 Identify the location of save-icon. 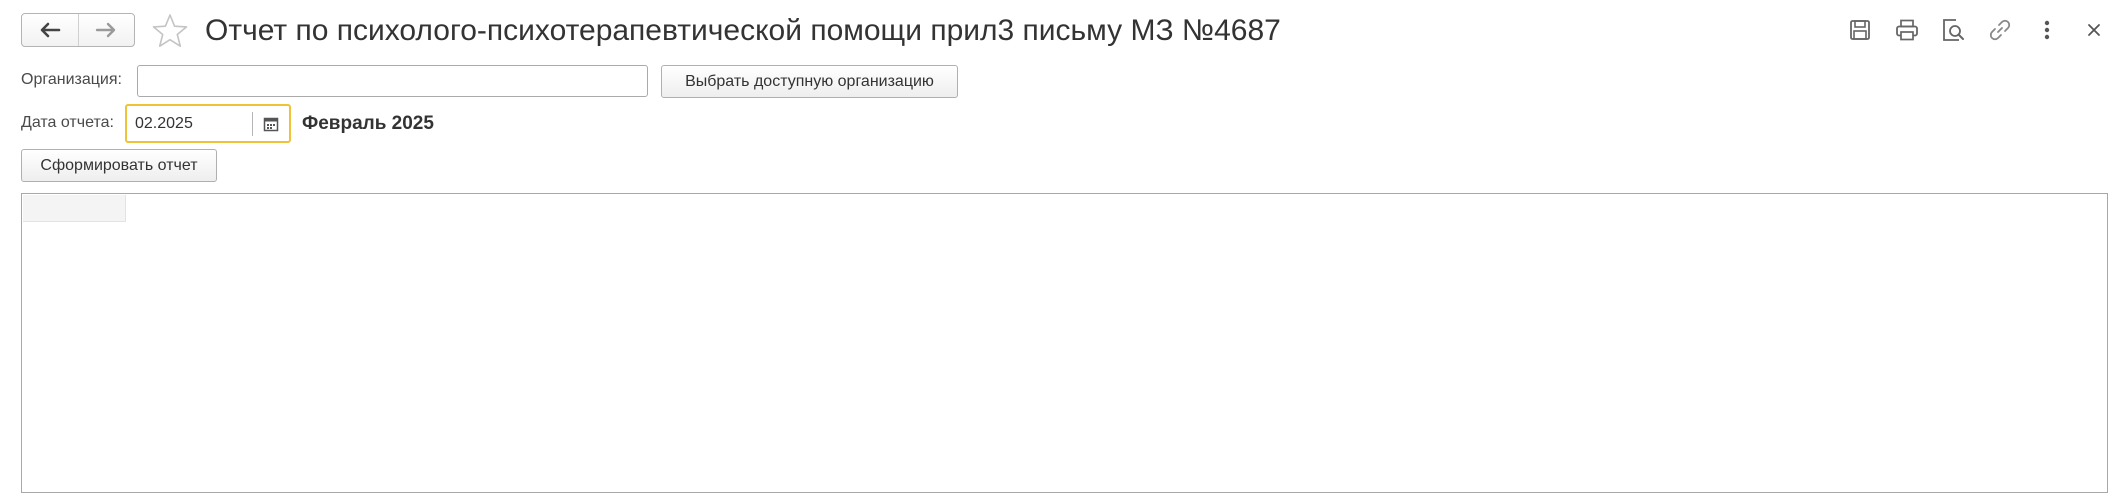
(1860, 30).